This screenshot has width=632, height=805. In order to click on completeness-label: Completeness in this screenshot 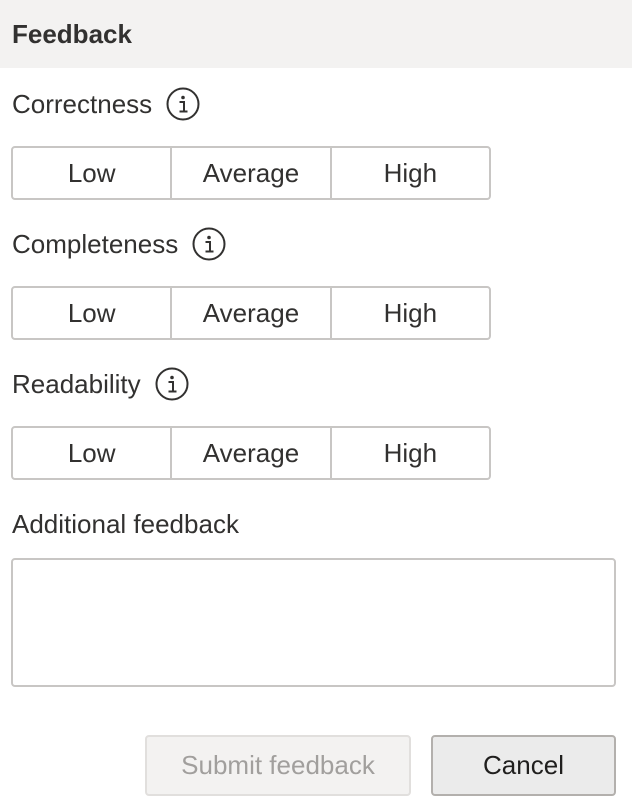, I will do `click(95, 244)`.